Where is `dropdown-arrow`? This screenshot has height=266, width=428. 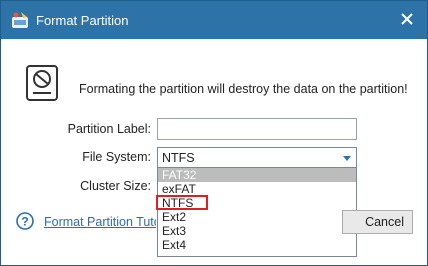 dropdown-arrow is located at coordinates (347, 158).